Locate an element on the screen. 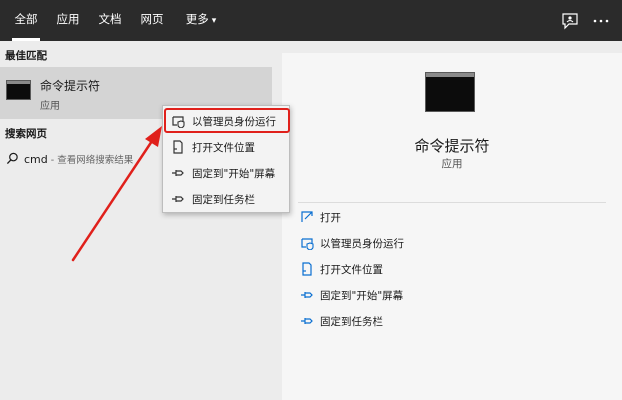  tab-documents: 文档 is located at coordinates (110, 20).